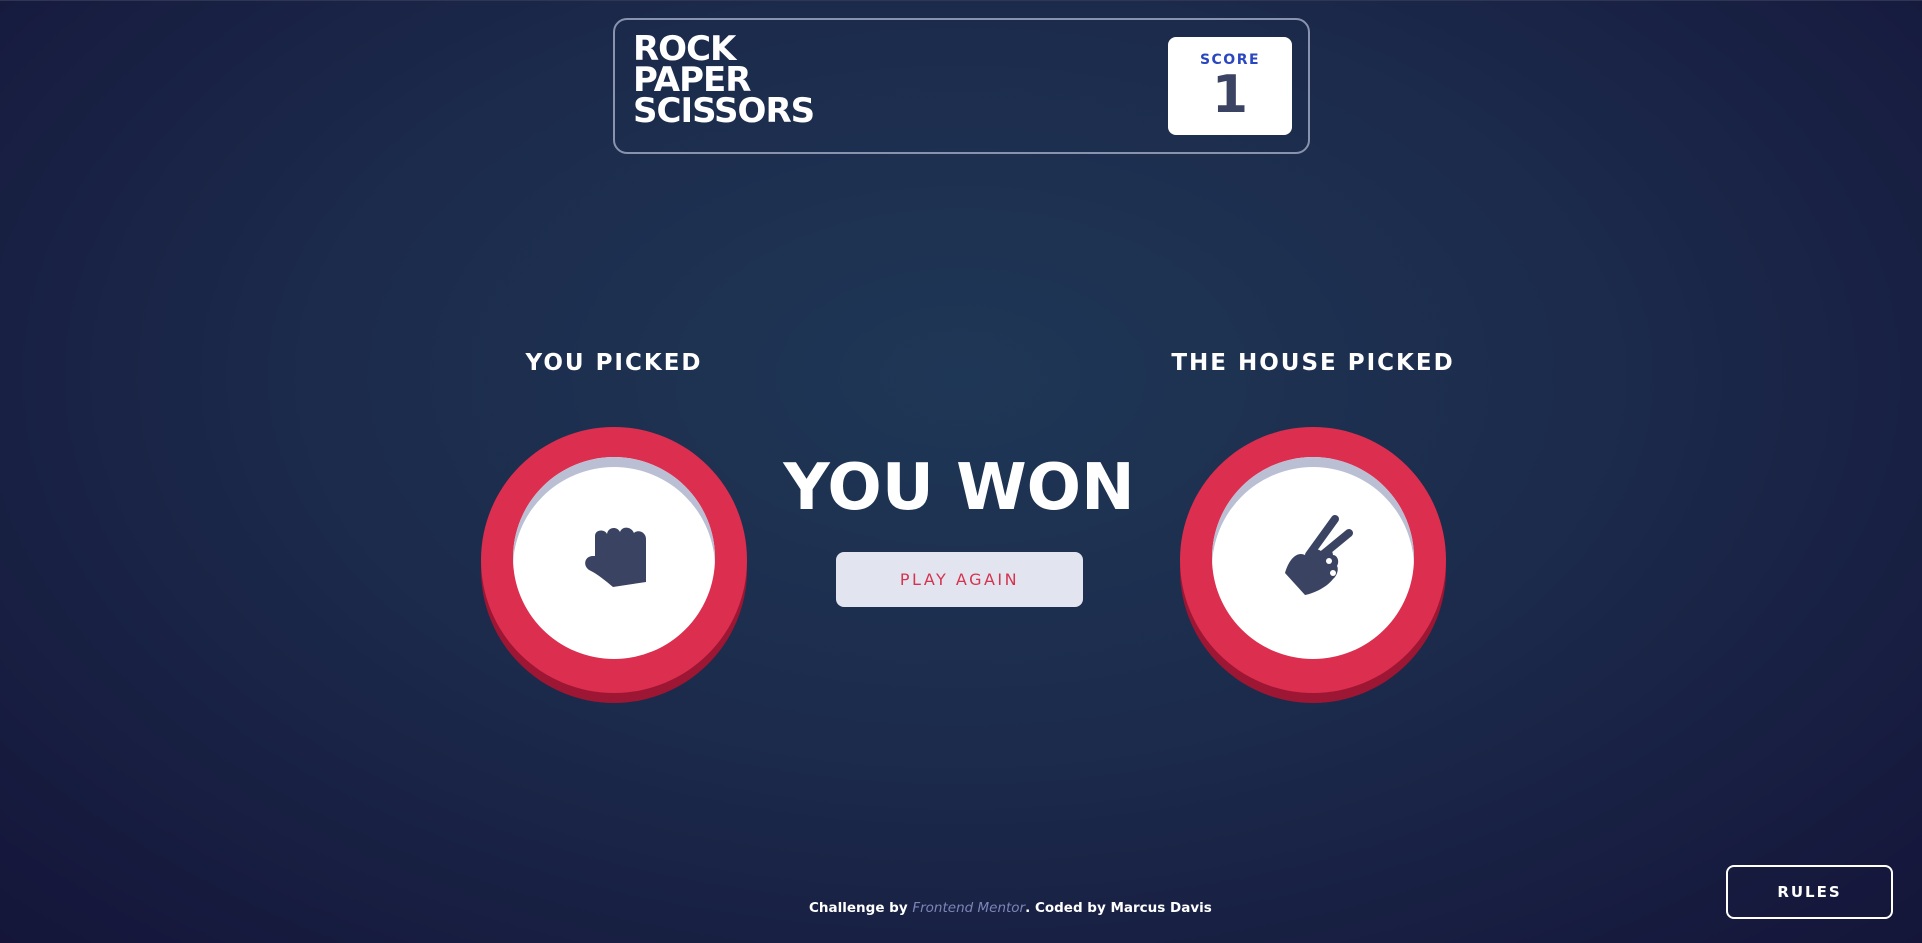 This screenshot has height=943, width=1922. What do you see at coordinates (959, 488) in the screenshot?
I see `result-text: YOU WON` at bounding box center [959, 488].